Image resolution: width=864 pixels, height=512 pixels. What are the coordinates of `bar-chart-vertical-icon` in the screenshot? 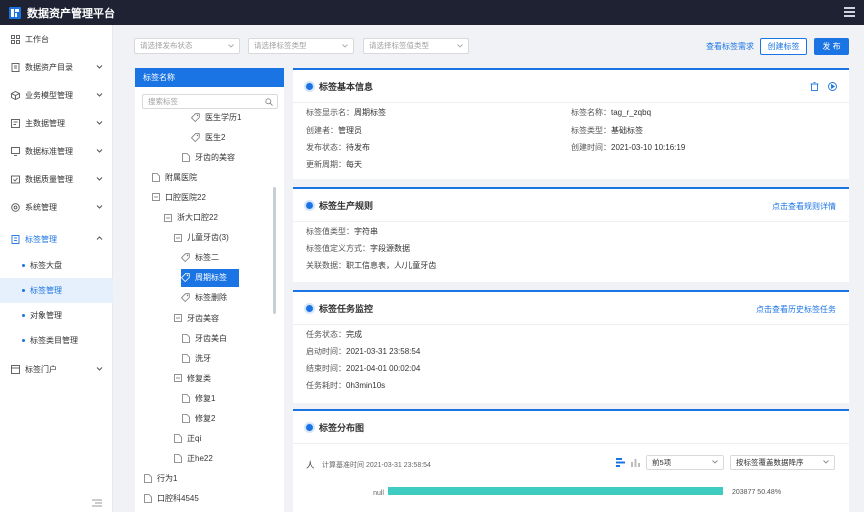 It's located at (635, 463).